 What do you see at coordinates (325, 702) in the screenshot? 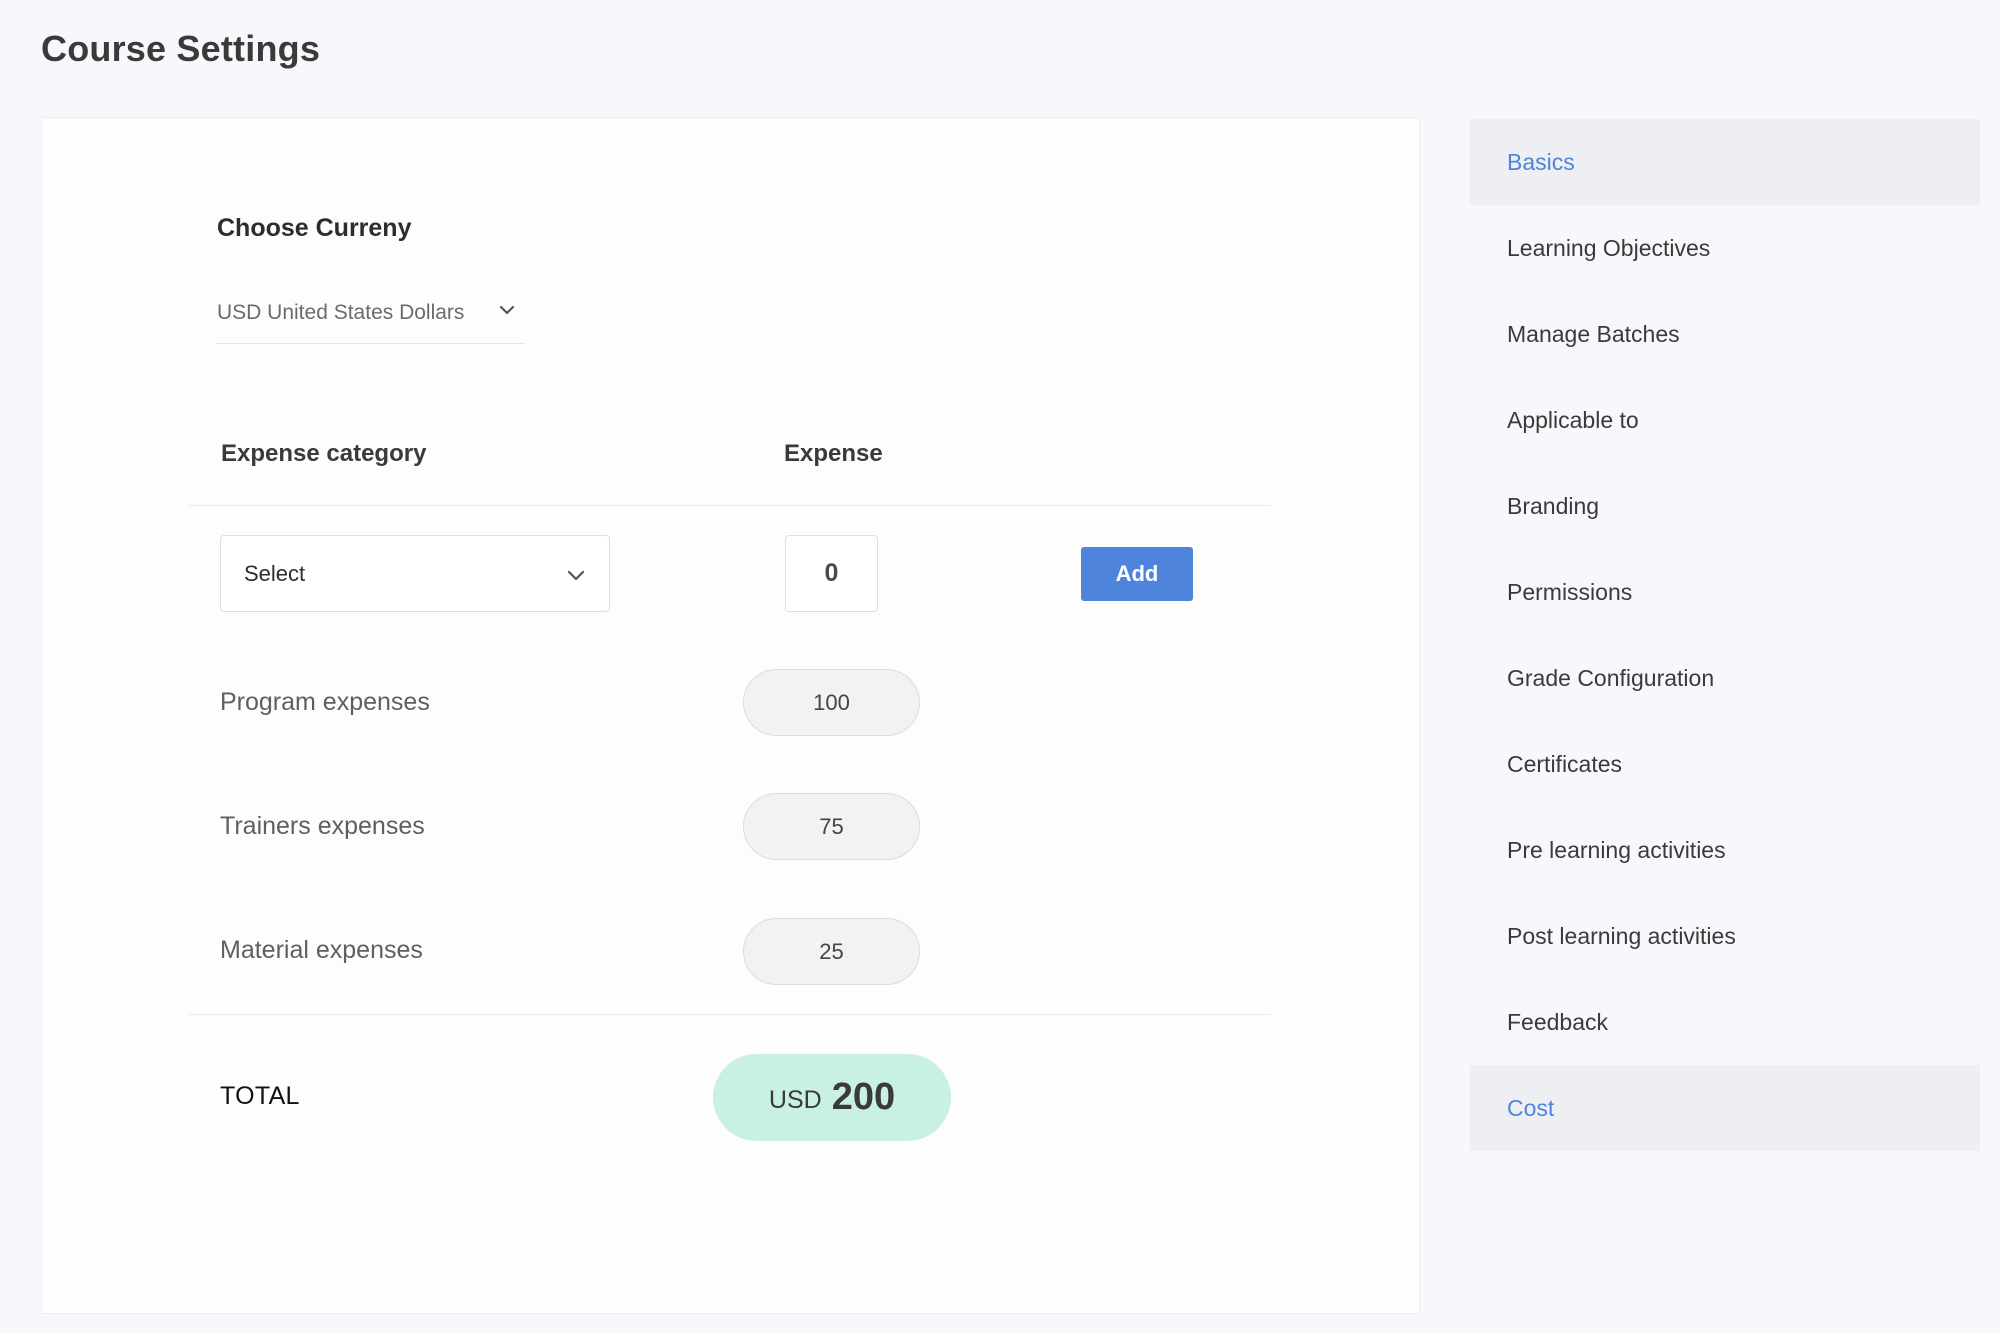
I see `expense-row-label: Program expenses` at bounding box center [325, 702].